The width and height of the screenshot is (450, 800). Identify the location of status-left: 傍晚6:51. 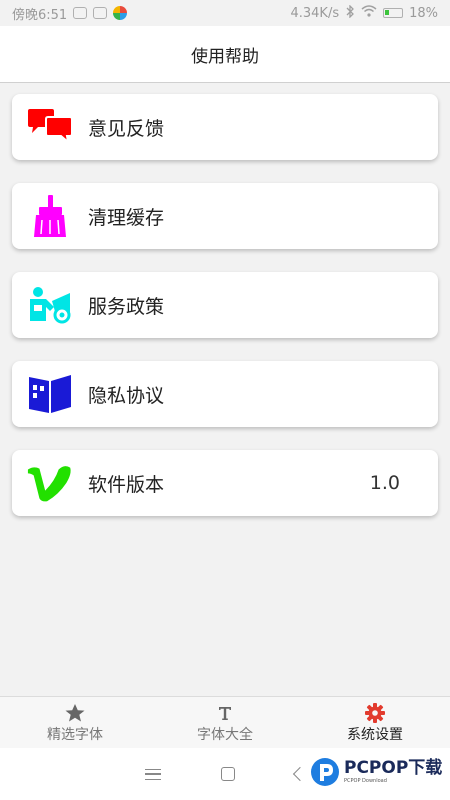
(70, 13).